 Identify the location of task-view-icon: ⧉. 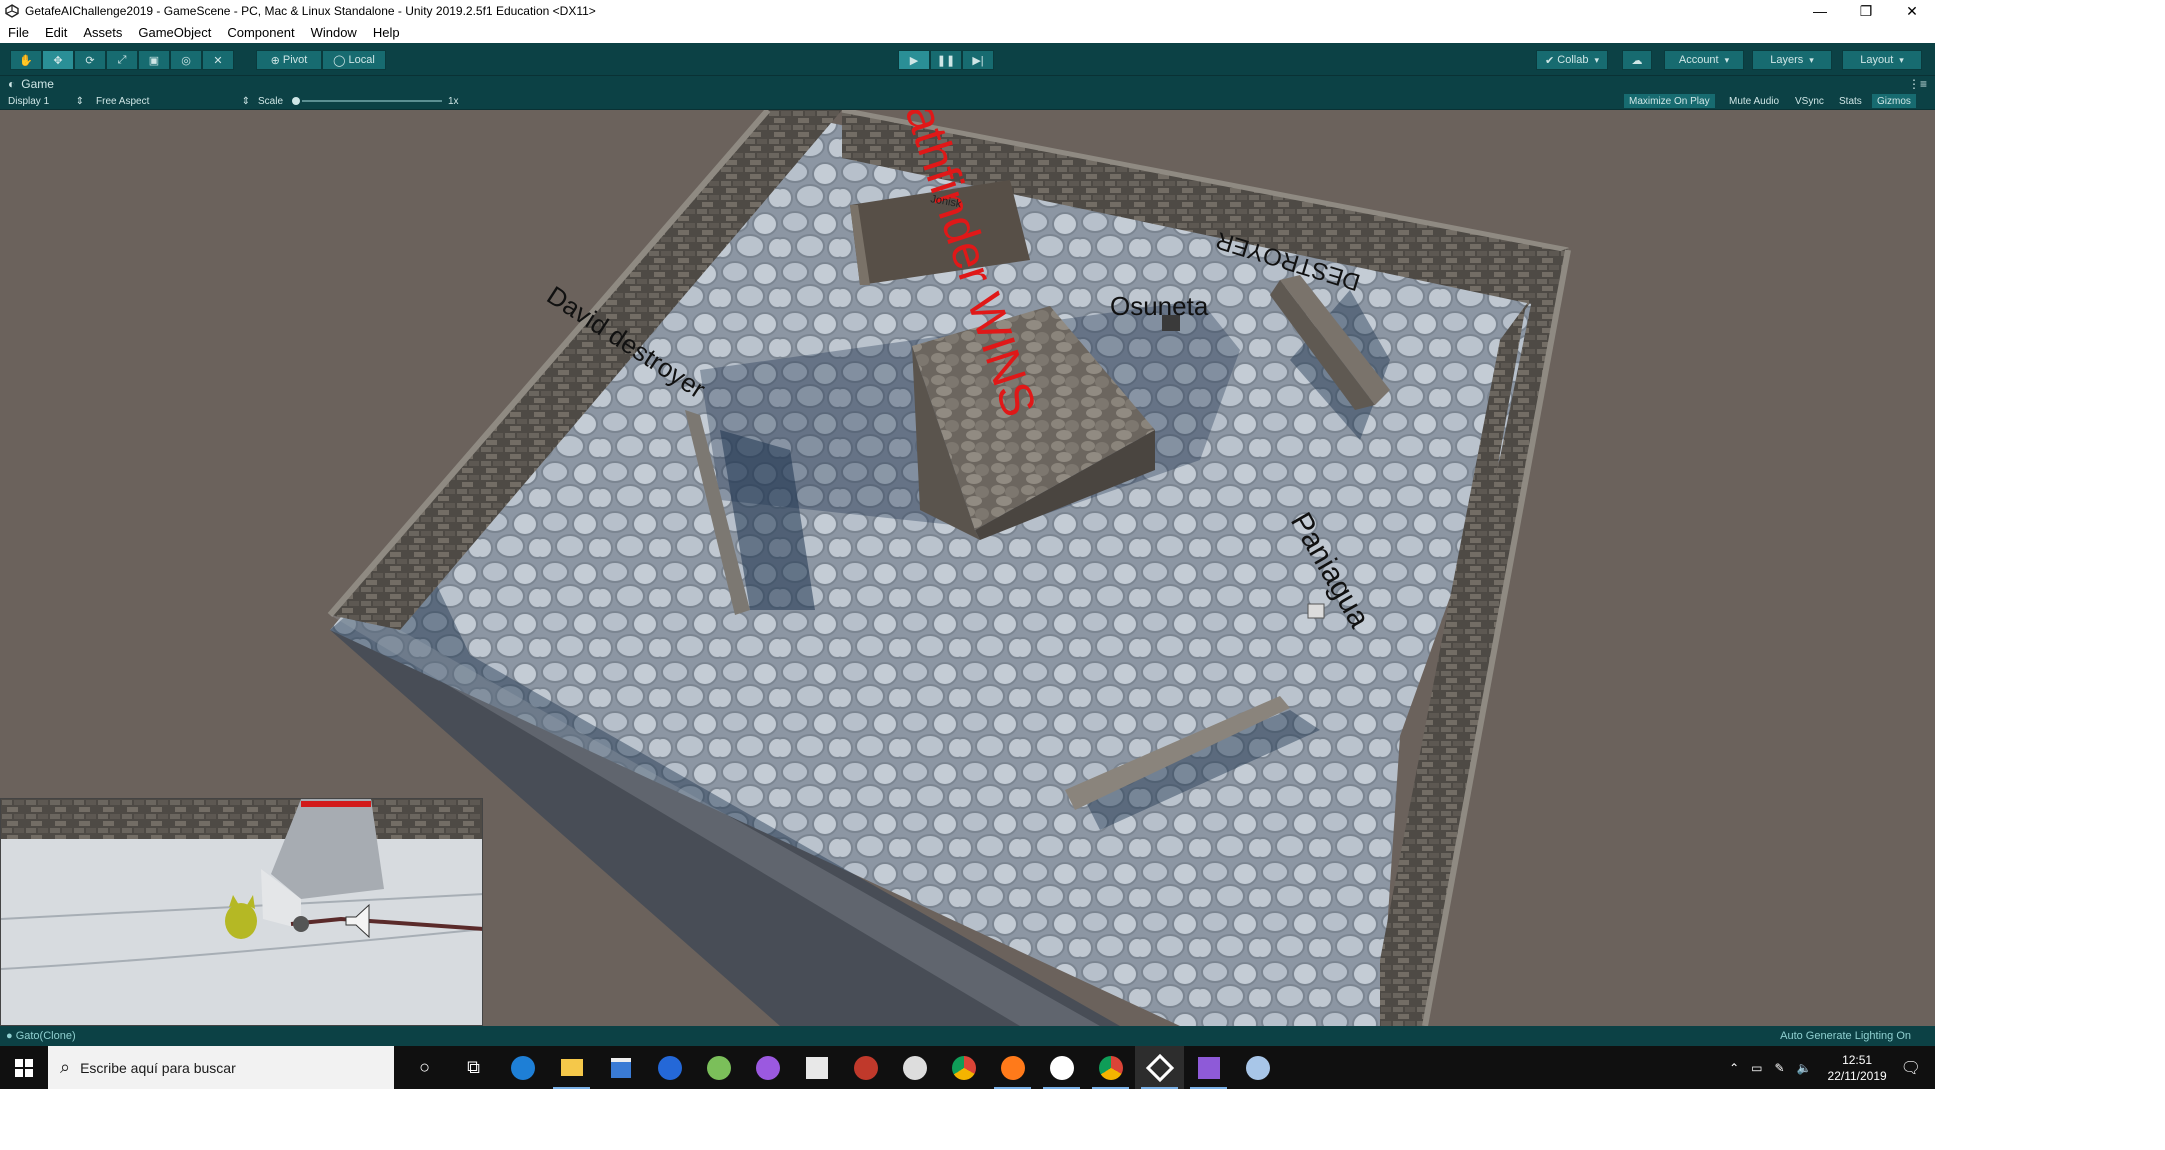
(473, 1067).